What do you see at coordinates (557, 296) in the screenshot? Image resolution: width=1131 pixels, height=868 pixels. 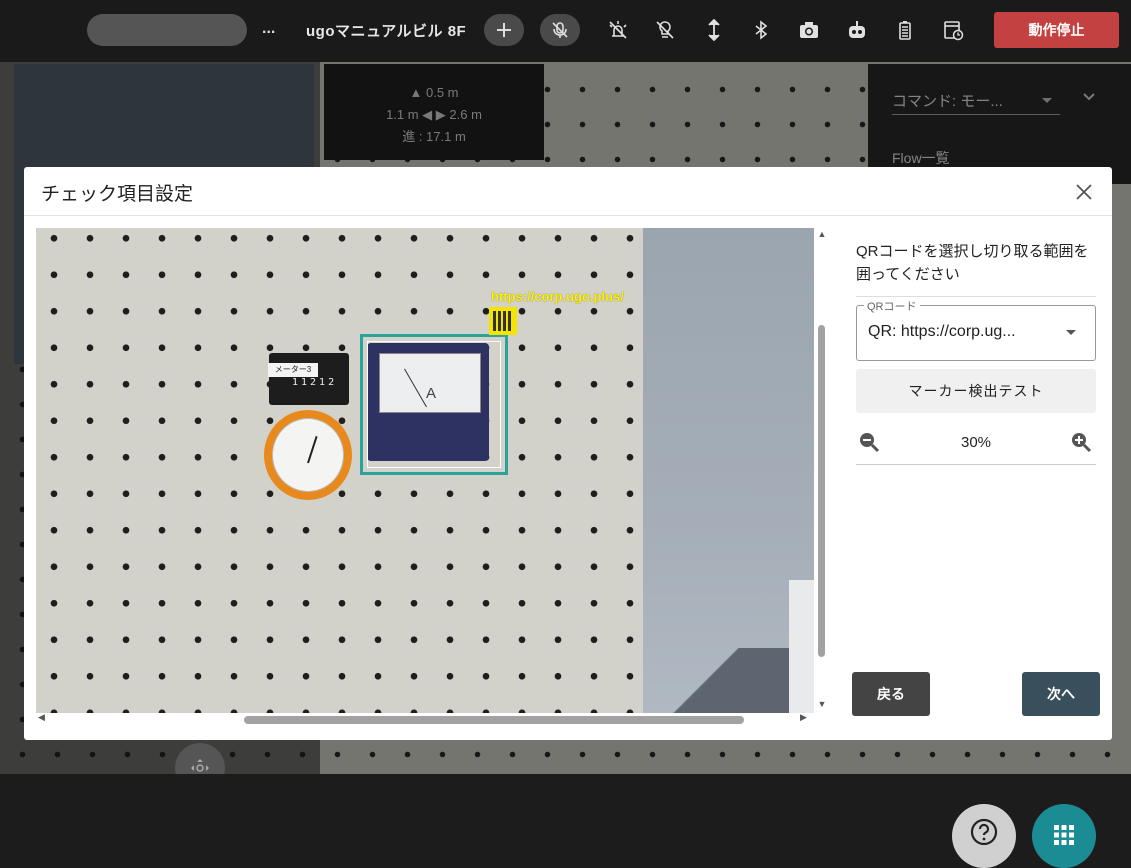 I see `qr-detected-text: https://corp.ugo.plus/` at bounding box center [557, 296].